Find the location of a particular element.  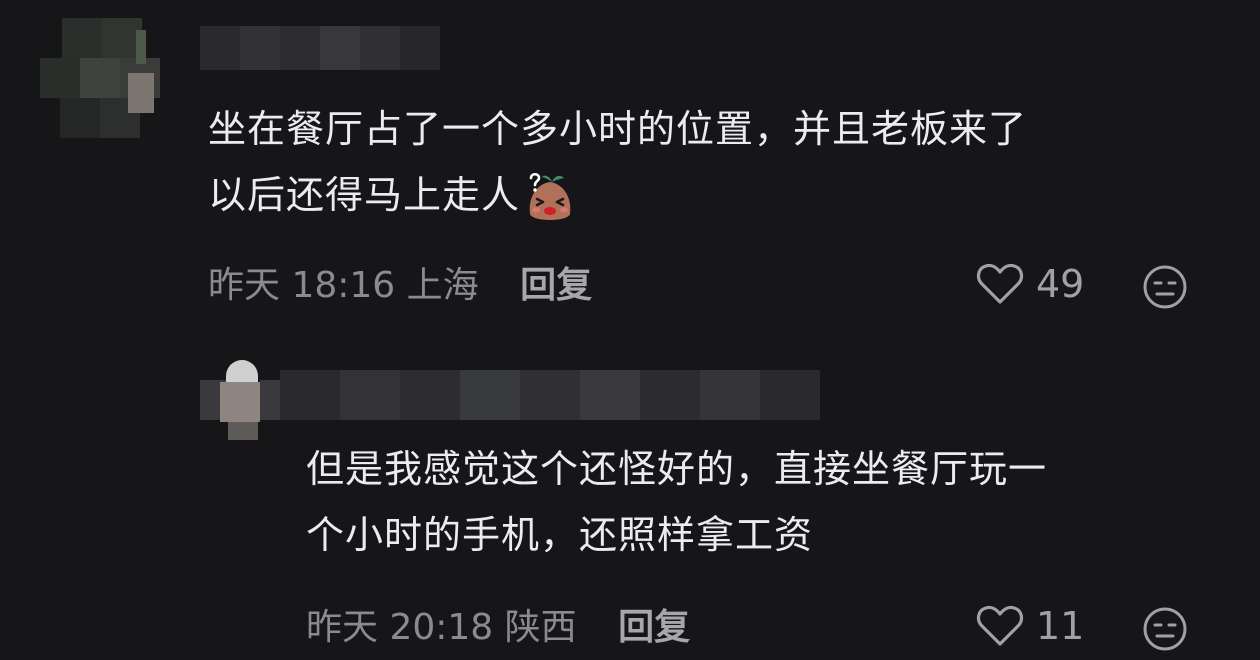

comment-line: 以后还得马上走人 is located at coordinates (617, 195).